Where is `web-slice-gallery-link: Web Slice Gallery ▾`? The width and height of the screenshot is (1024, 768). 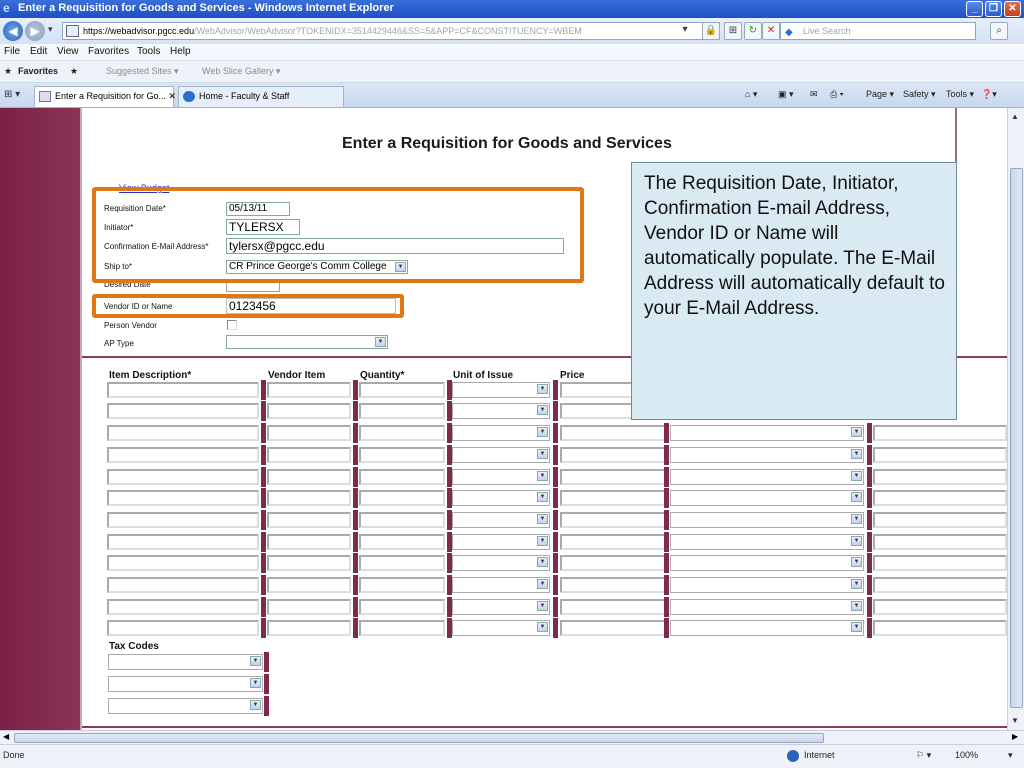 web-slice-gallery-link: Web Slice Gallery ▾ is located at coordinates (241, 71).